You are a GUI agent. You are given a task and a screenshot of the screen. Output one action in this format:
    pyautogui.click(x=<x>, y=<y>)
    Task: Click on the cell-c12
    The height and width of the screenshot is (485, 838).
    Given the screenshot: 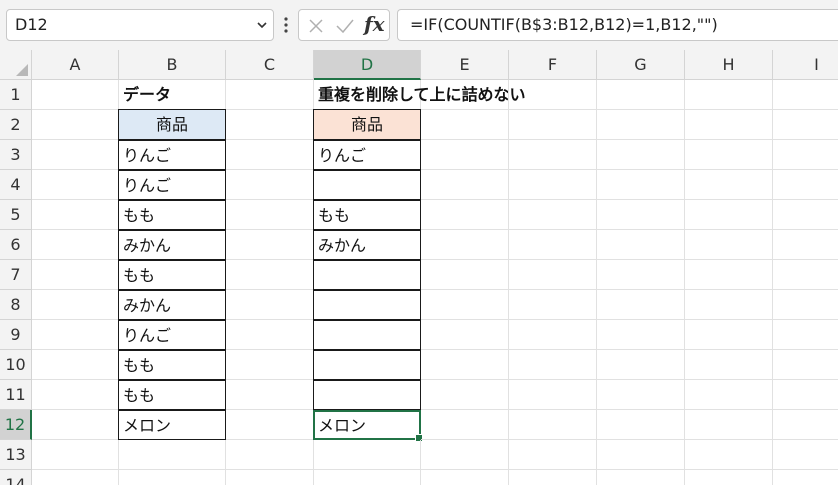 What is the action you would take?
    pyautogui.click(x=270, y=425)
    